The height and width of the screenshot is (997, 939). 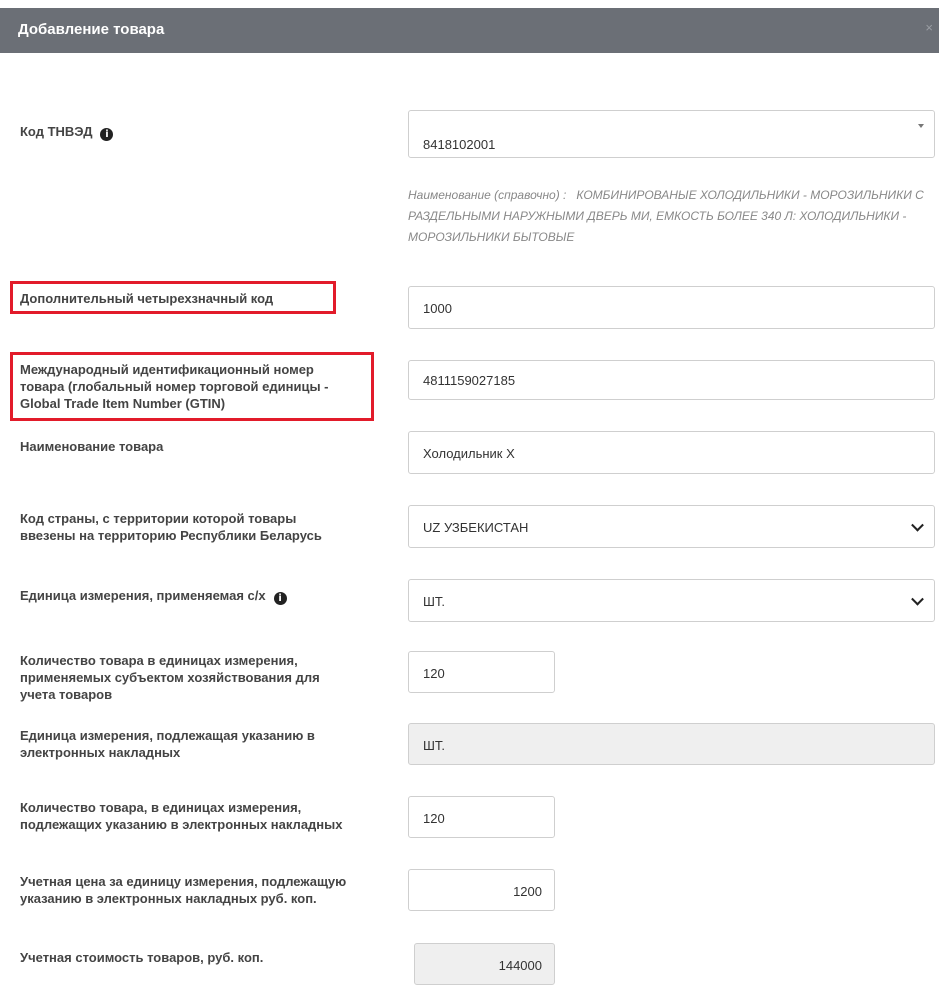 I want to click on unit-label-text: Единица измерения, применяемая с/х, so click(x=143, y=595).